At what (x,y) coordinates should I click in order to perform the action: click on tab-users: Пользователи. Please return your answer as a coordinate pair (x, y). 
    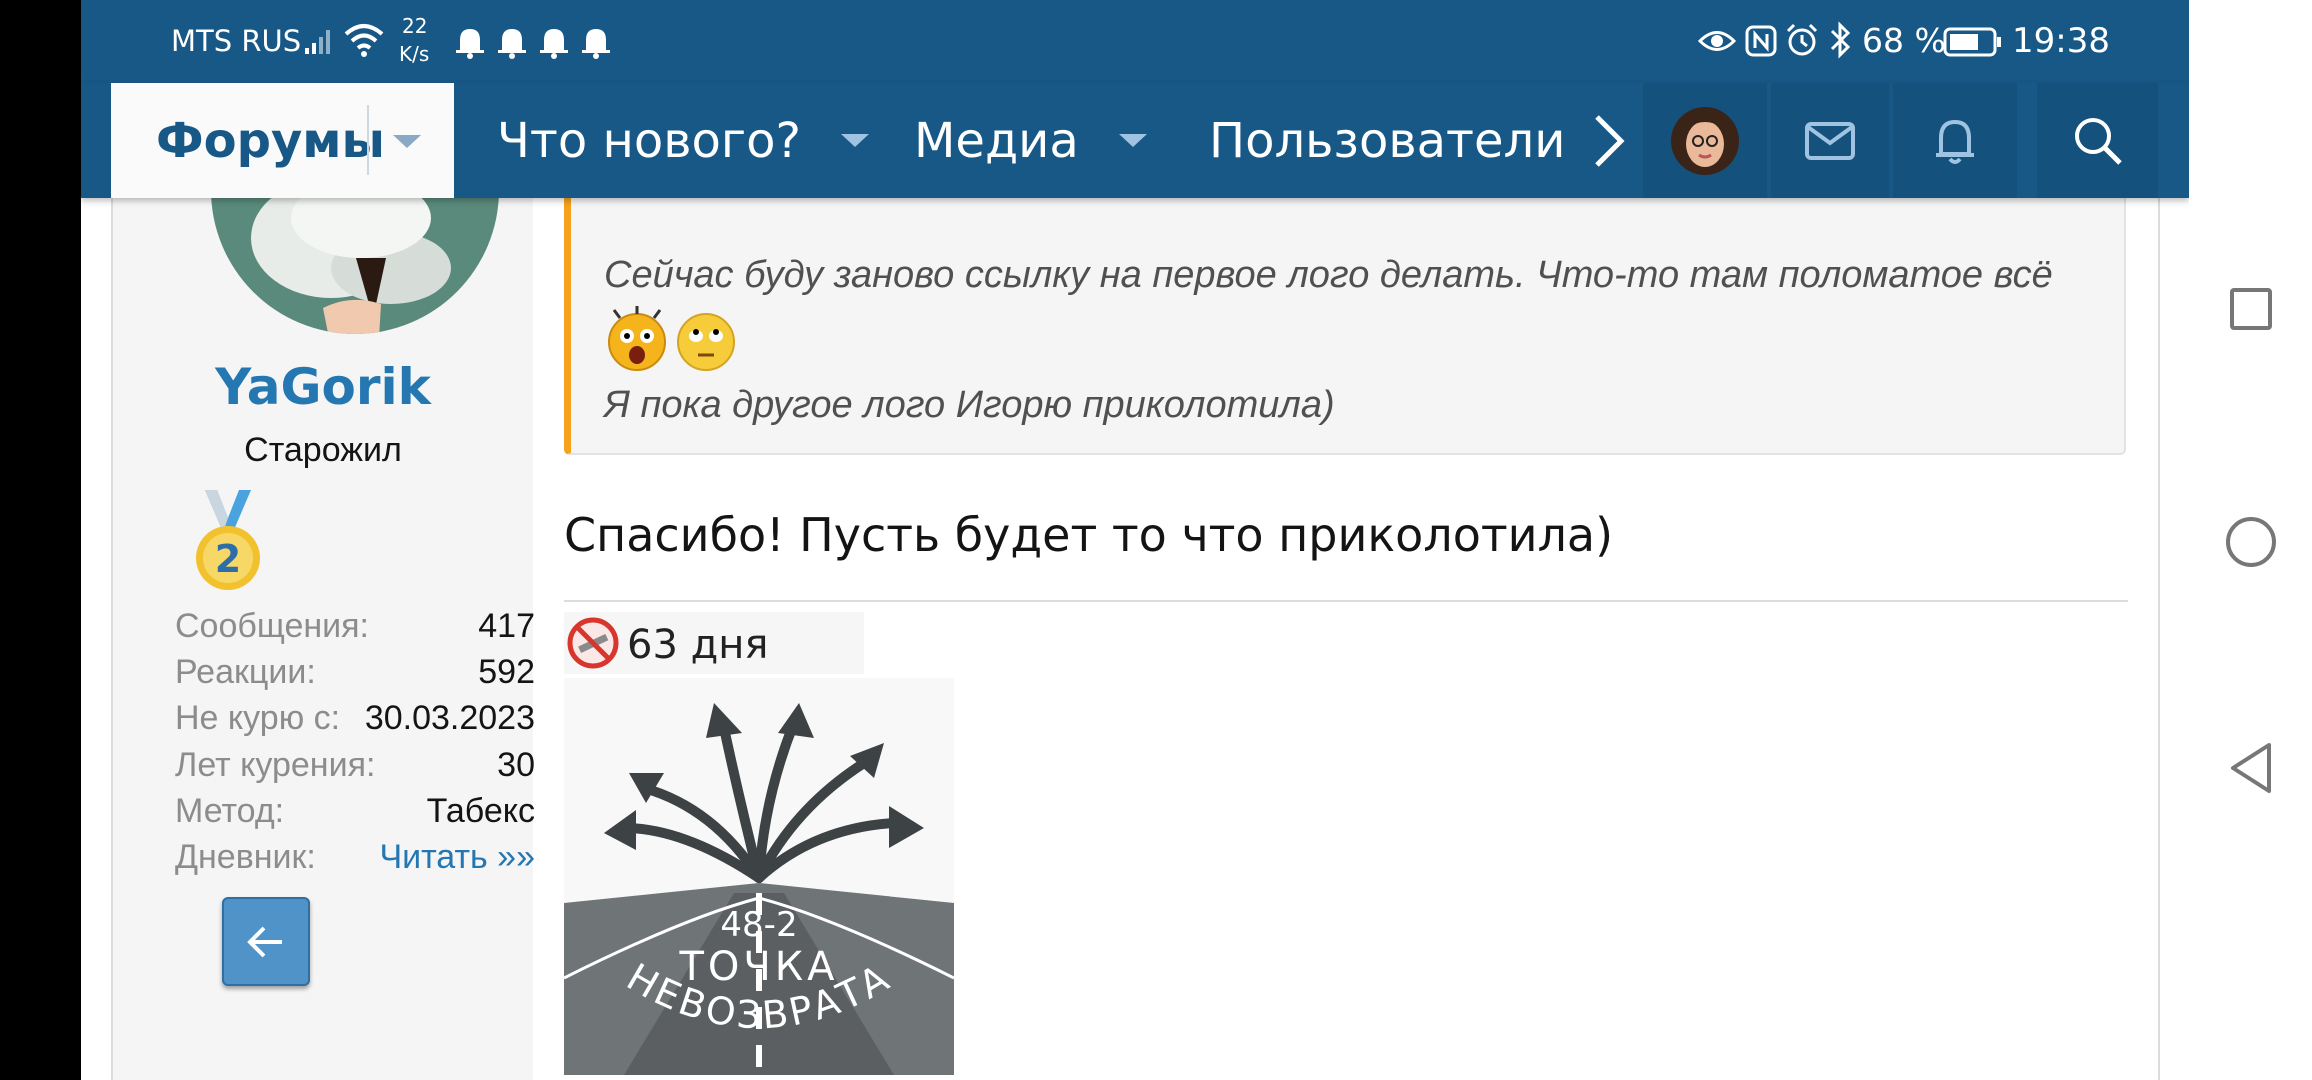
    Looking at the image, I should click on (1387, 140).